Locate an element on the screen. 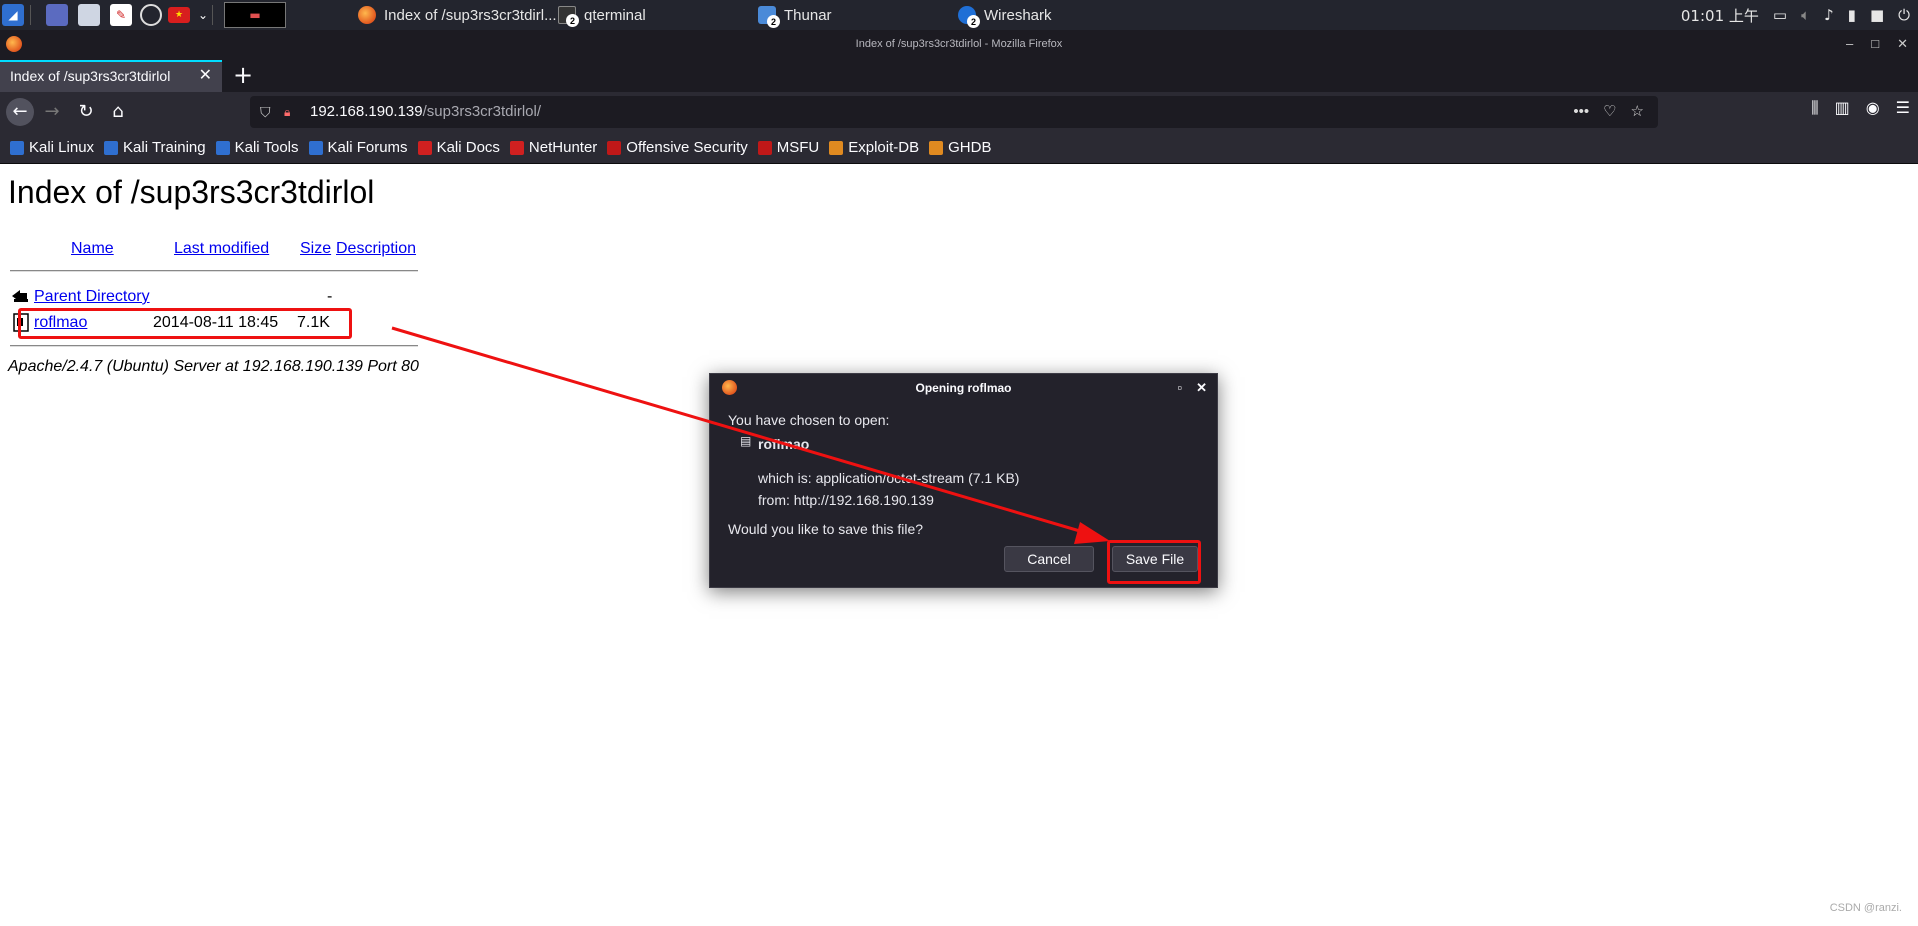 This screenshot has height=926, width=1918. back-button: ← is located at coordinates (20, 112).